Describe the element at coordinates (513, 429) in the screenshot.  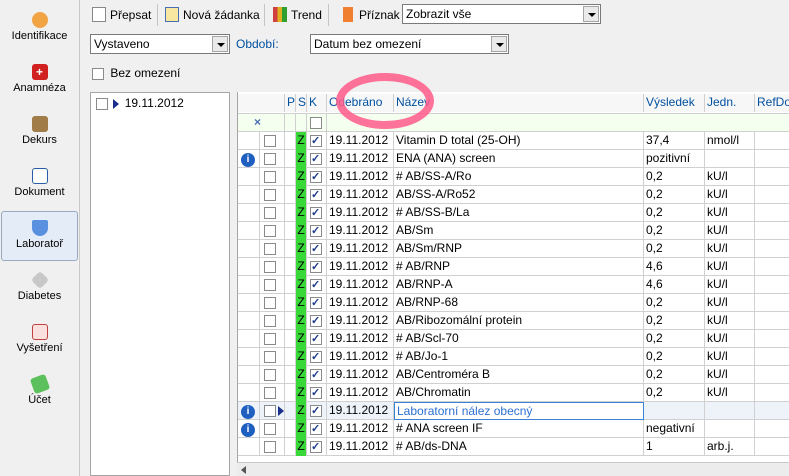
I see `table-row: i Z 19.11.2012# ANA screen IFnegativní` at that location.